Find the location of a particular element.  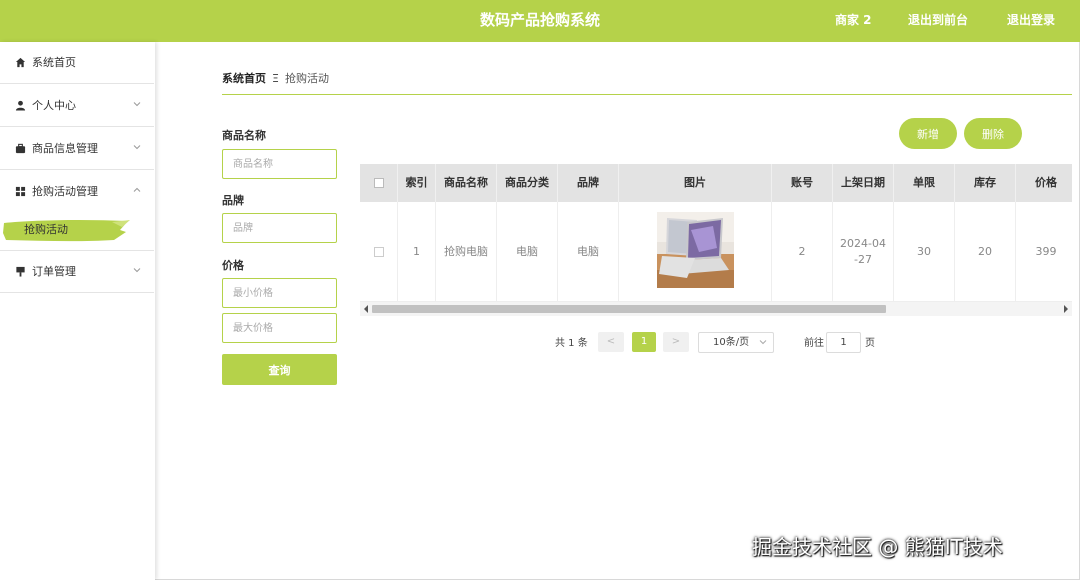

price-cell: 399 is located at coordinates (1044, 252).